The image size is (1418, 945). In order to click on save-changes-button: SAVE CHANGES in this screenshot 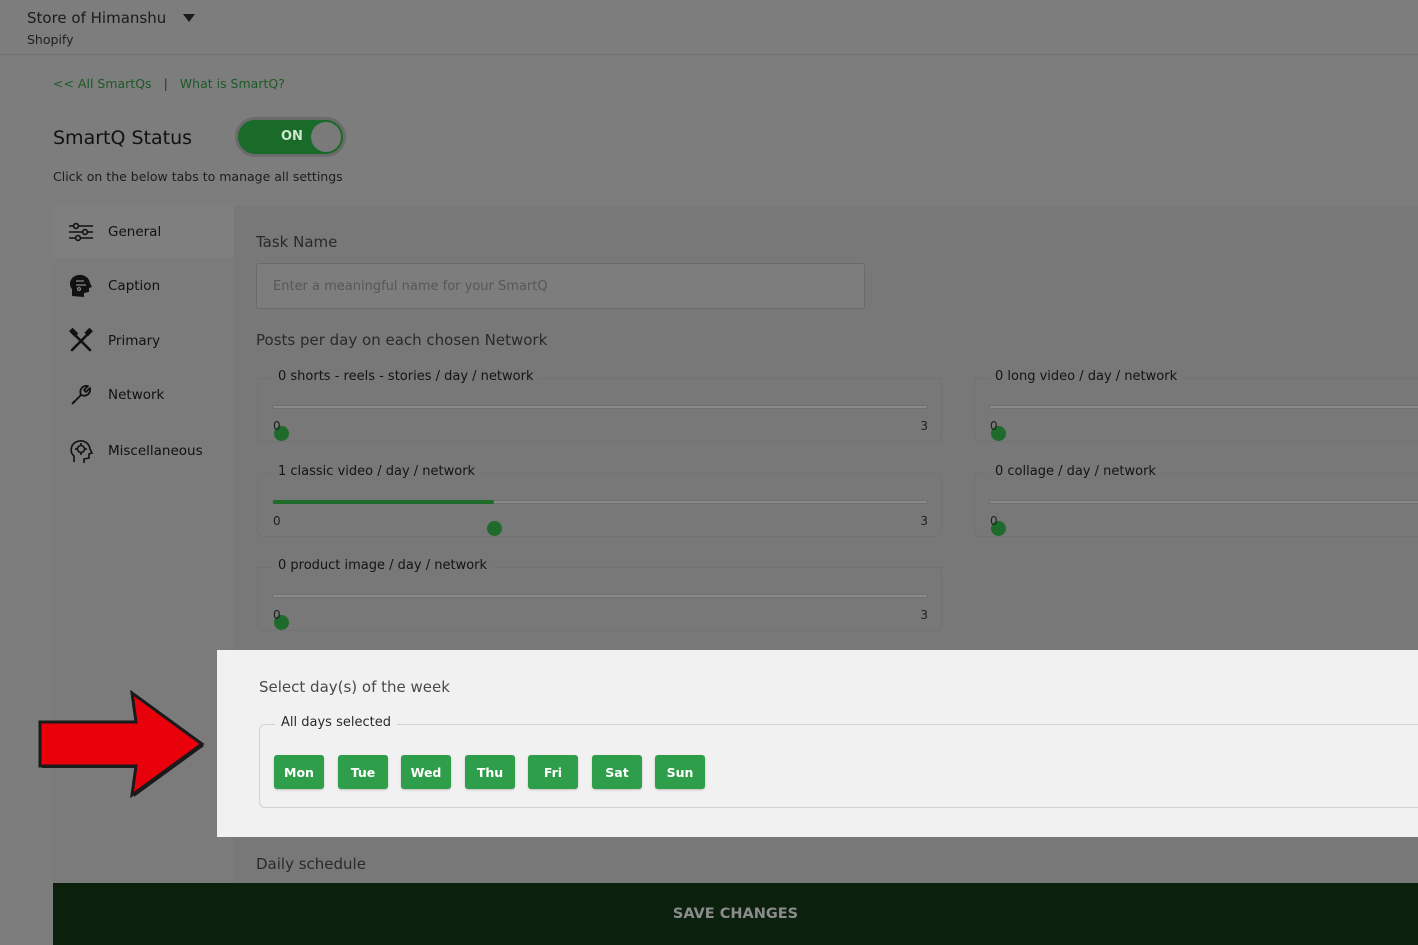, I will do `click(735, 914)`.